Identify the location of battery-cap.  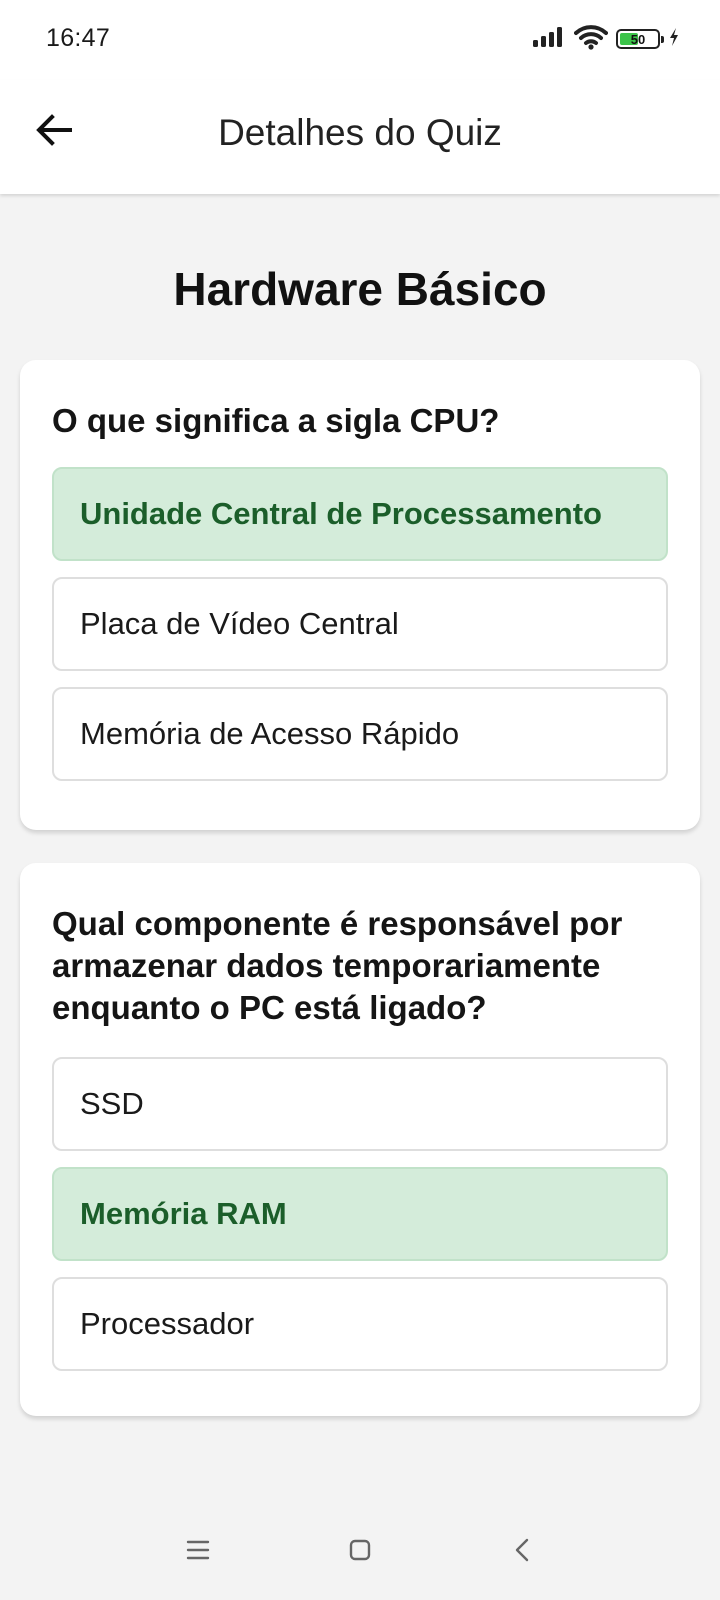
(662, 39).